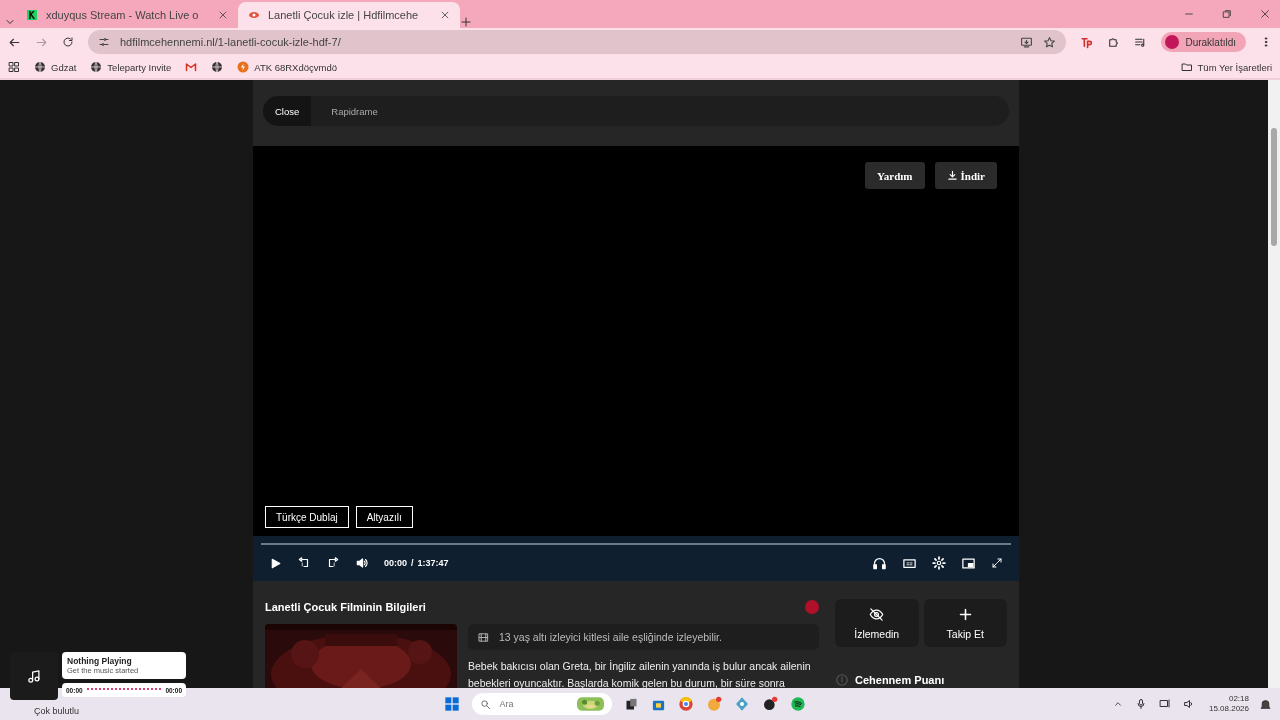 The image size is (1280, 720). I want to click on puzzle-icon, so click(1114, 42).